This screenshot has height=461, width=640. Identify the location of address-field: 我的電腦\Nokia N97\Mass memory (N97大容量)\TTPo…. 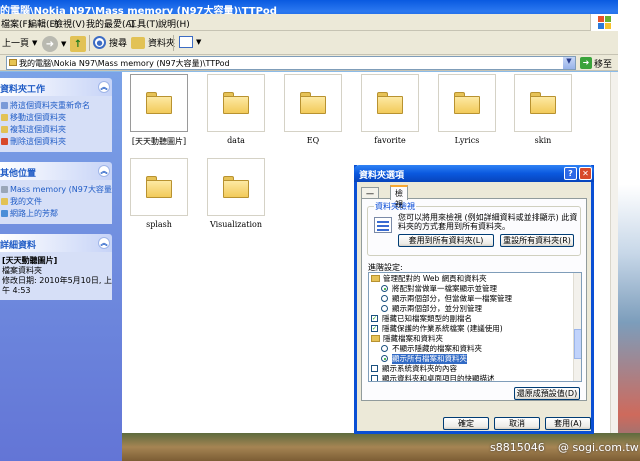
(291, 63).